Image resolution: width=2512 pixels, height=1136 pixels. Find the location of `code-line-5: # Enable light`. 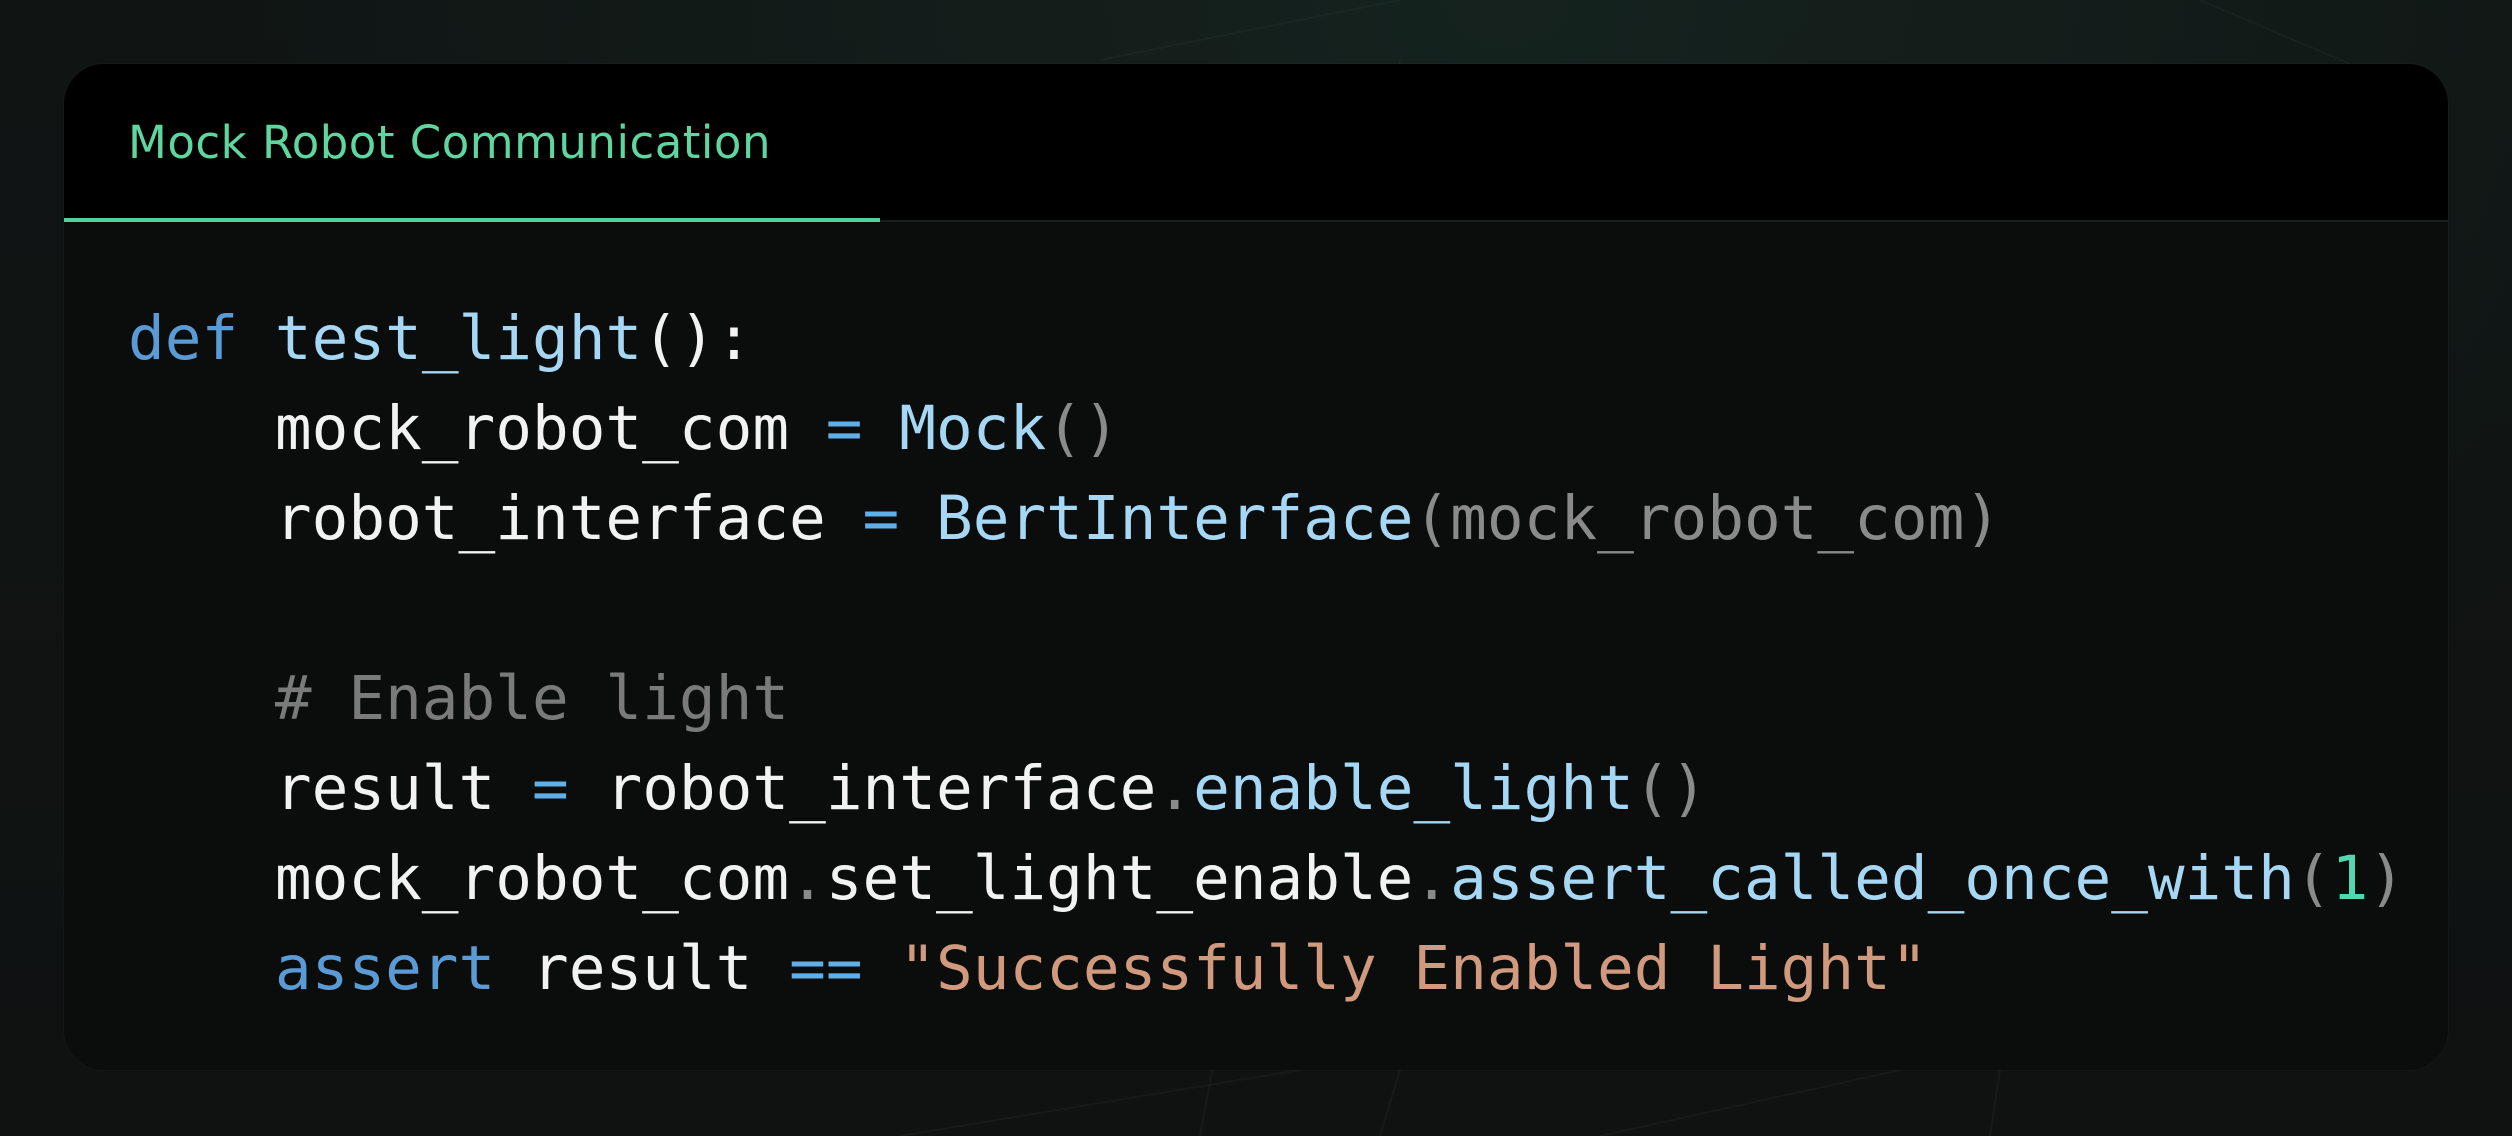

code-line-5: # Enable light is located at coordinates (532, 698).